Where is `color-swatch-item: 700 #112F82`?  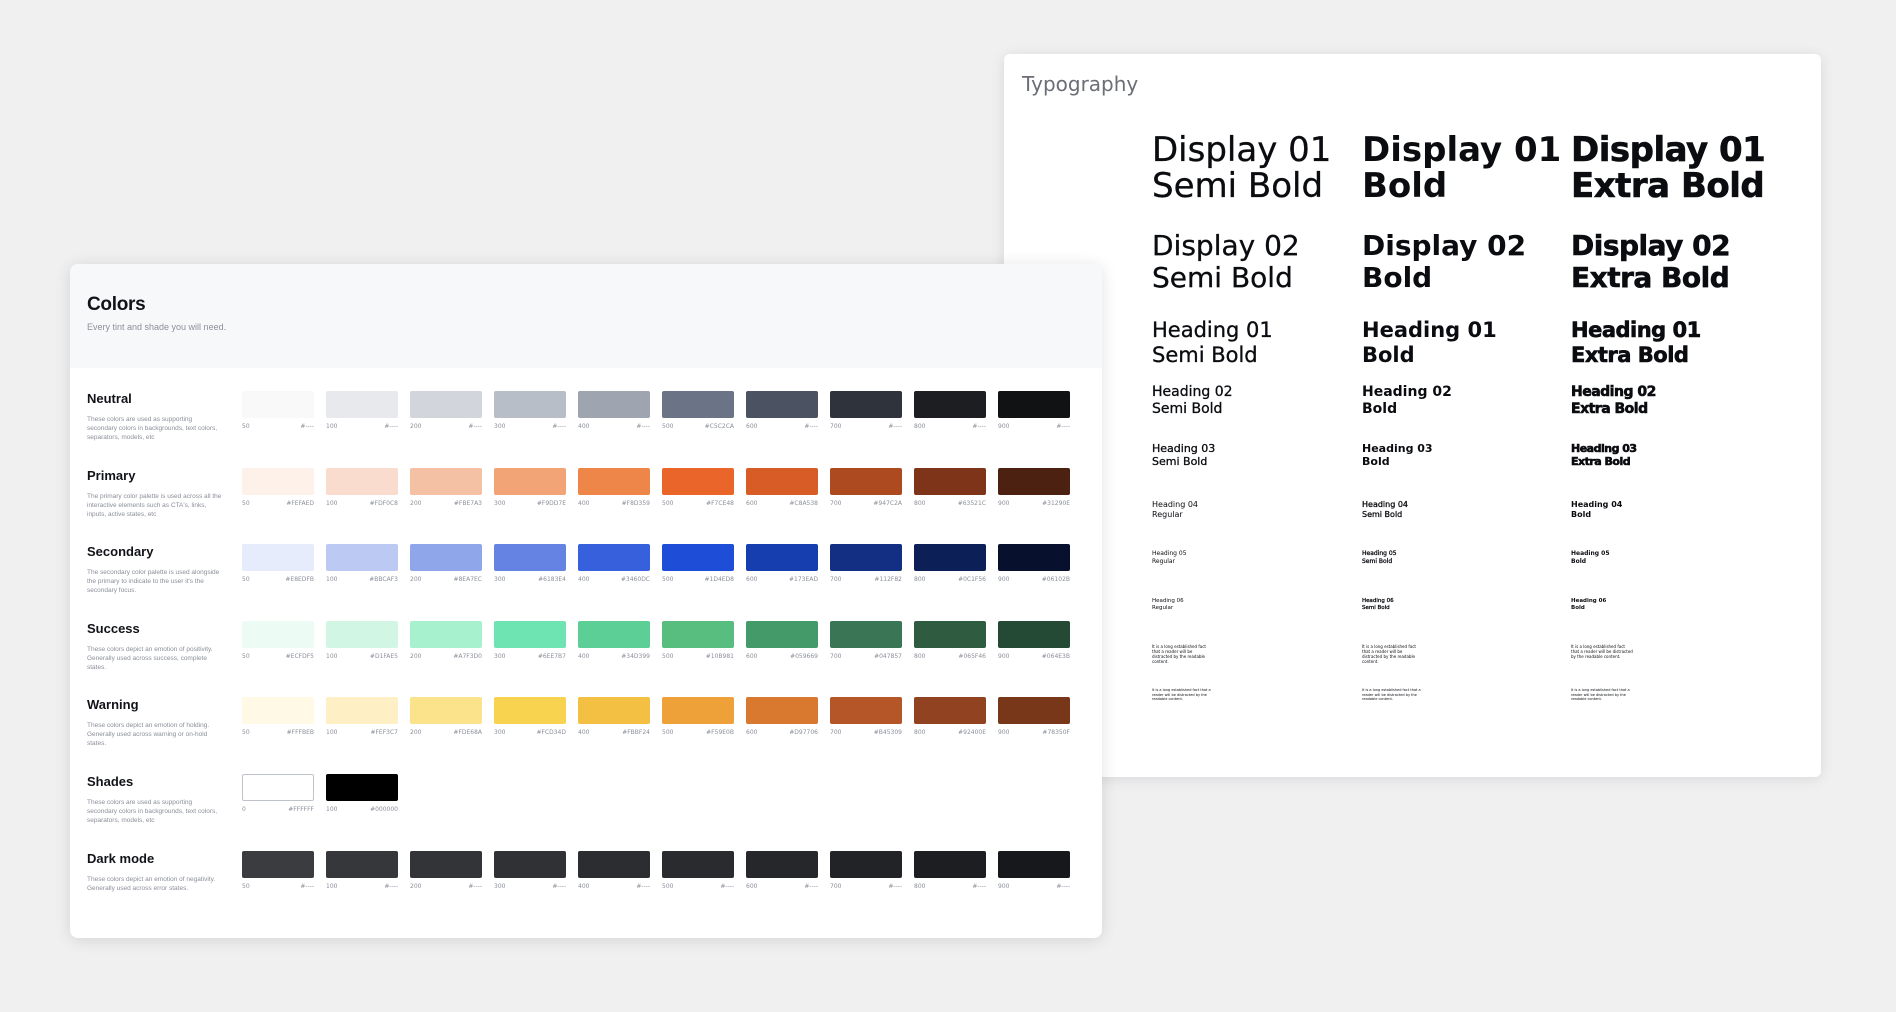 color-swatch-item: 700 #112F82 is located at coordinates (866, 566).